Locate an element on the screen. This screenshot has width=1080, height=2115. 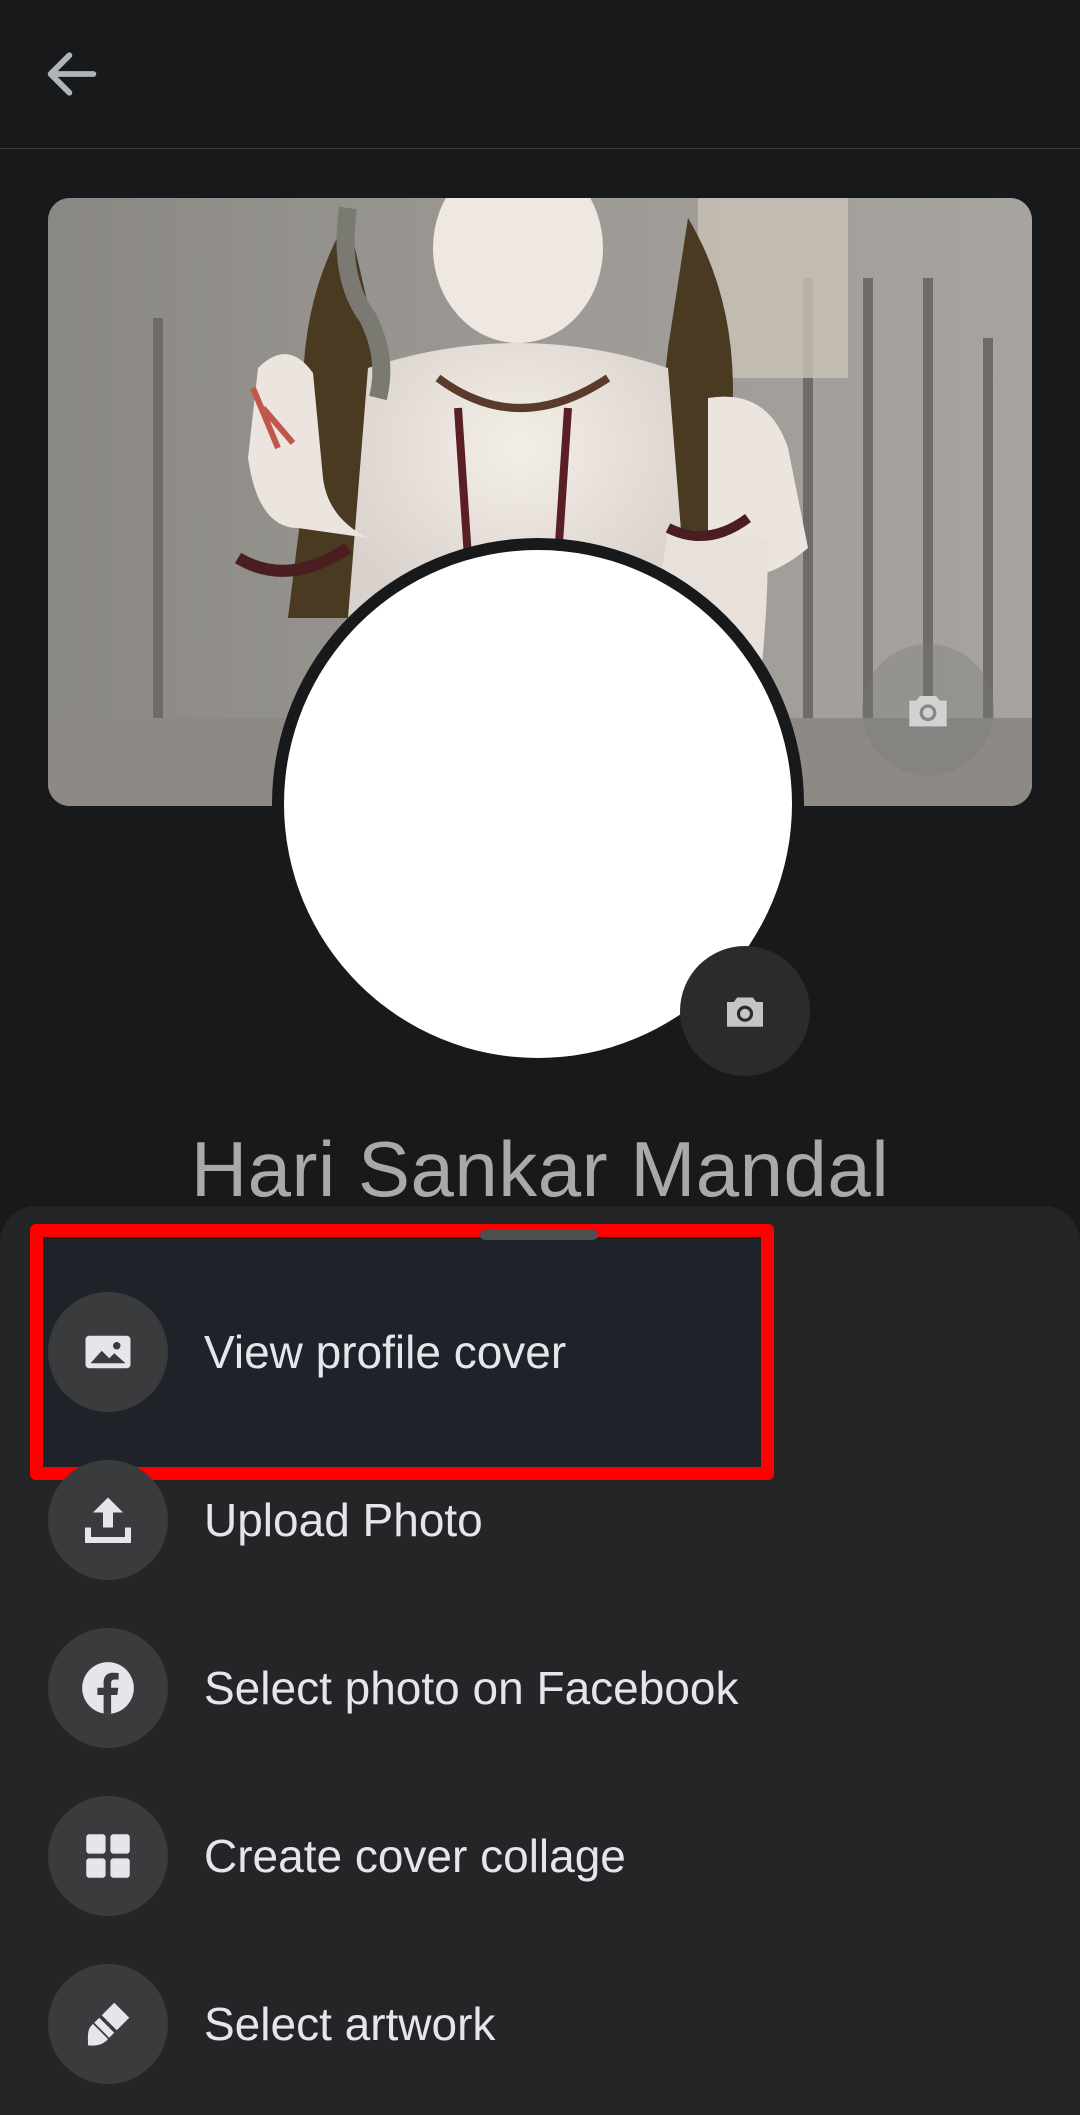
facebook-icon is located at coordinates (108, 1688).